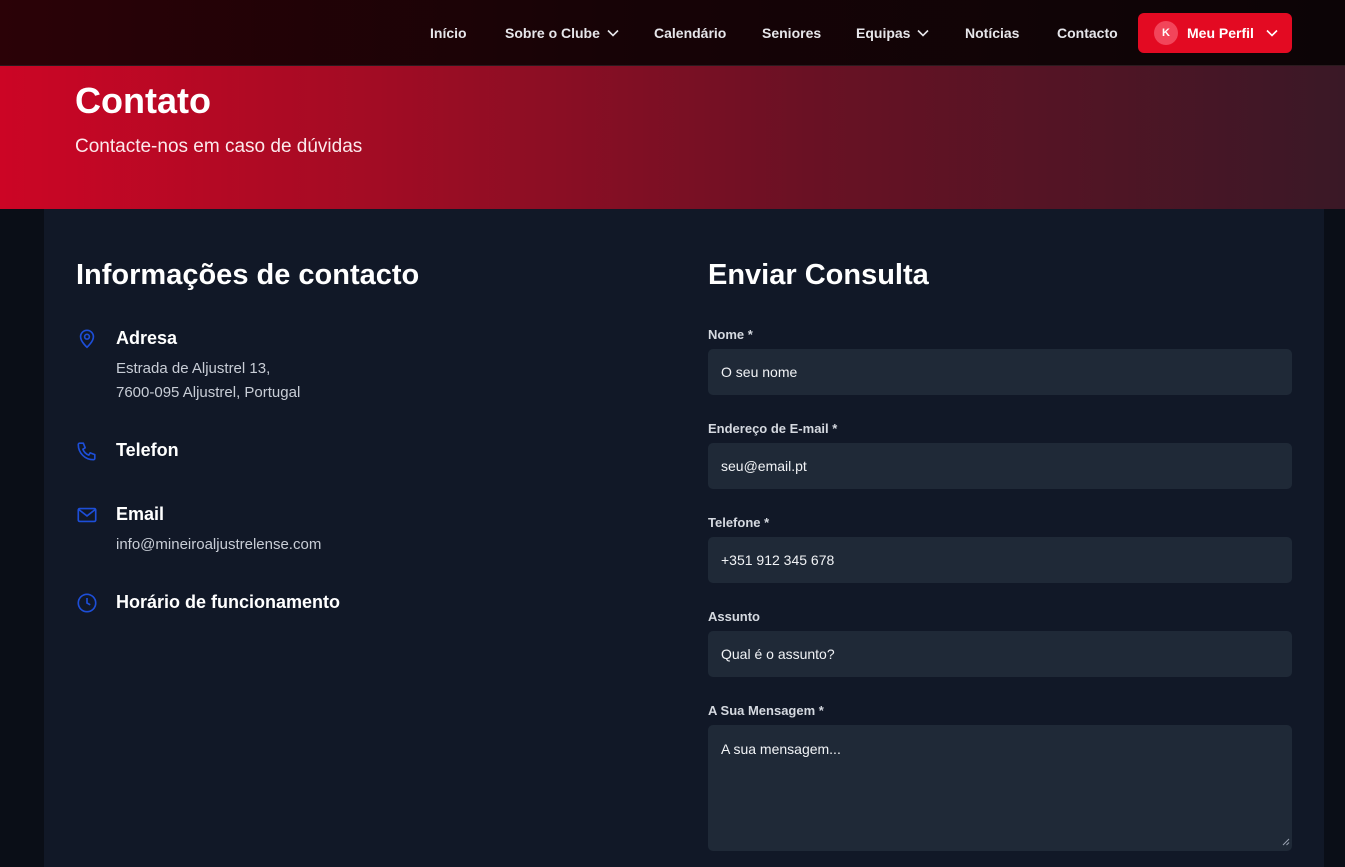 This screenshot has width=1345, height=867. What do you see at coordinates (193, 368) in the screenshot?
I see `address-line-1: Estrada de Aljustrel 13,` at bounding box center [193, 368].